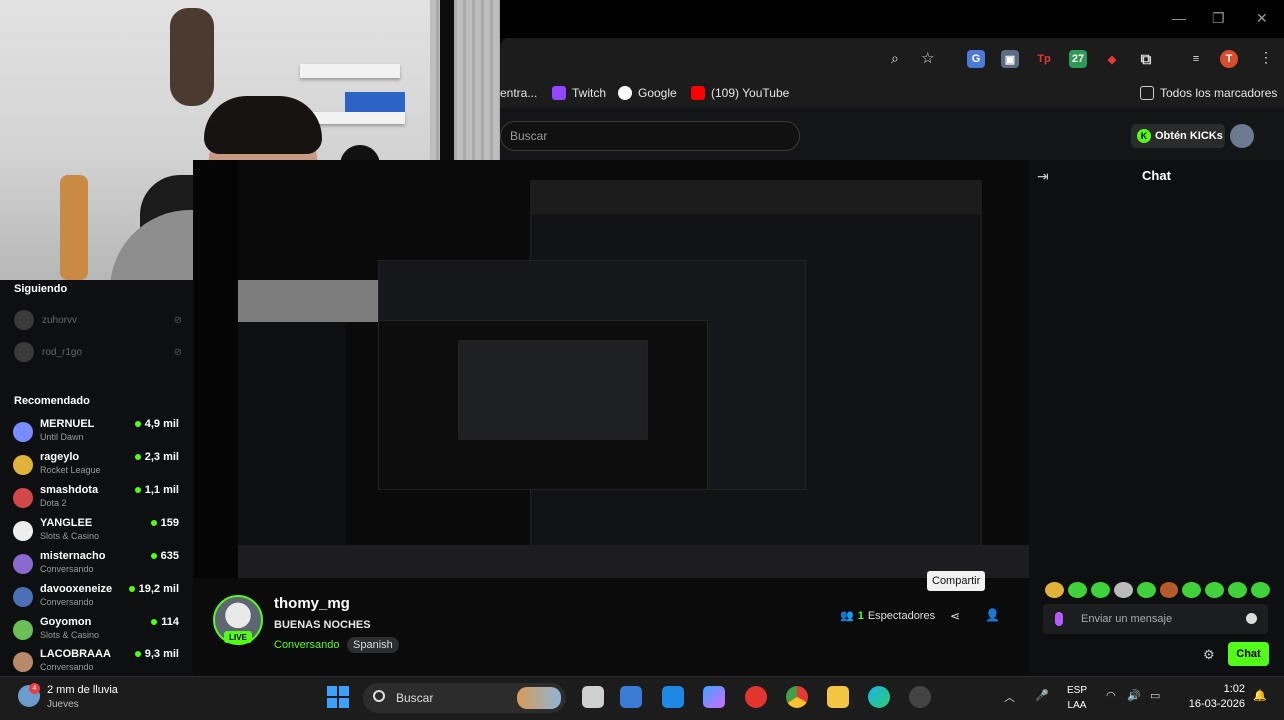  I want to click on tray-overflow-icon: ︿, so click(1009, 697).